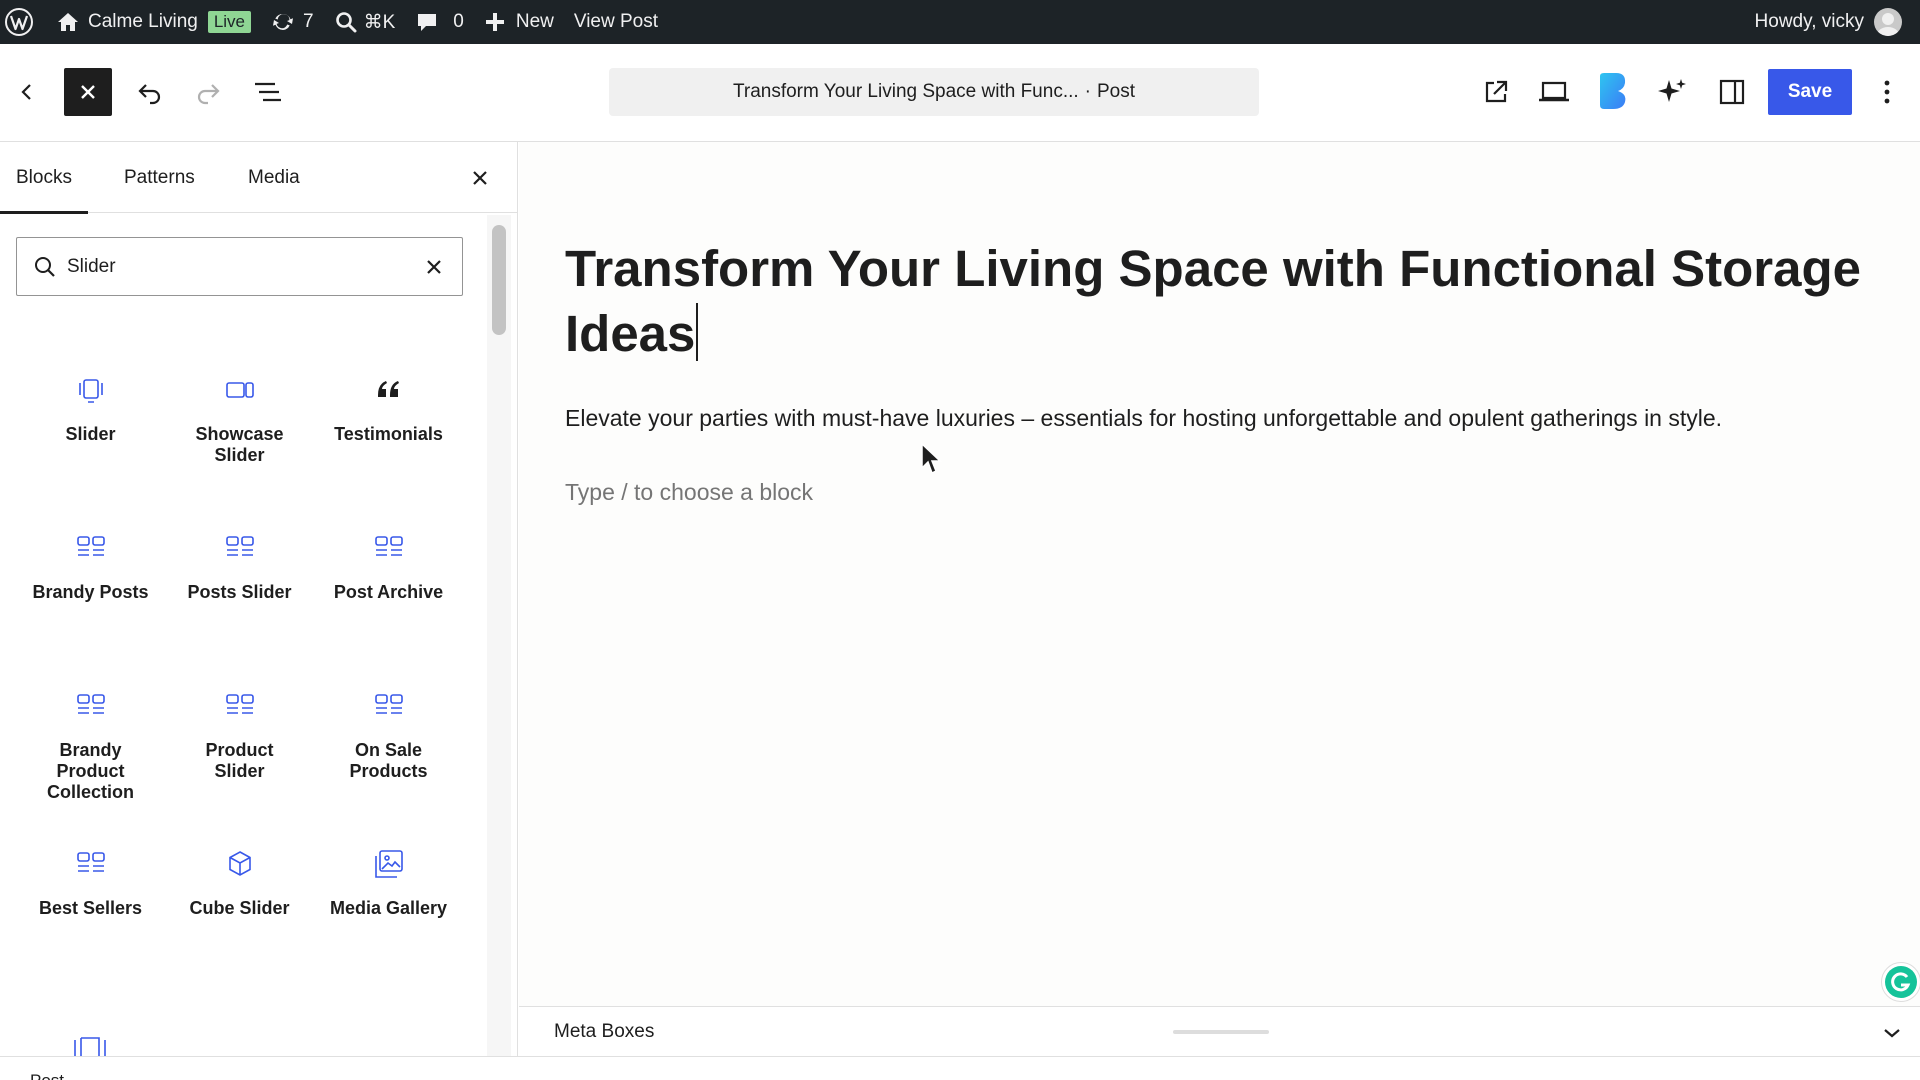 This screenshot has height=1080, width=1920. What do you see at coordinates (240, 390) in the screenshot?
I see `showcase-slider-icon` at bounding box center [240, 390].